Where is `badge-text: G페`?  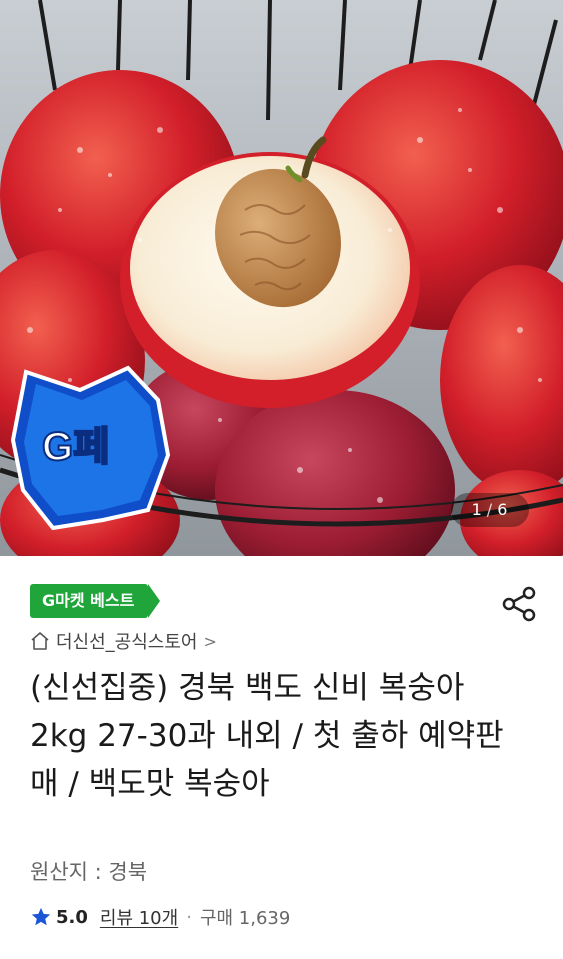
badge-text: G페 is located at coordinates (76, 447).